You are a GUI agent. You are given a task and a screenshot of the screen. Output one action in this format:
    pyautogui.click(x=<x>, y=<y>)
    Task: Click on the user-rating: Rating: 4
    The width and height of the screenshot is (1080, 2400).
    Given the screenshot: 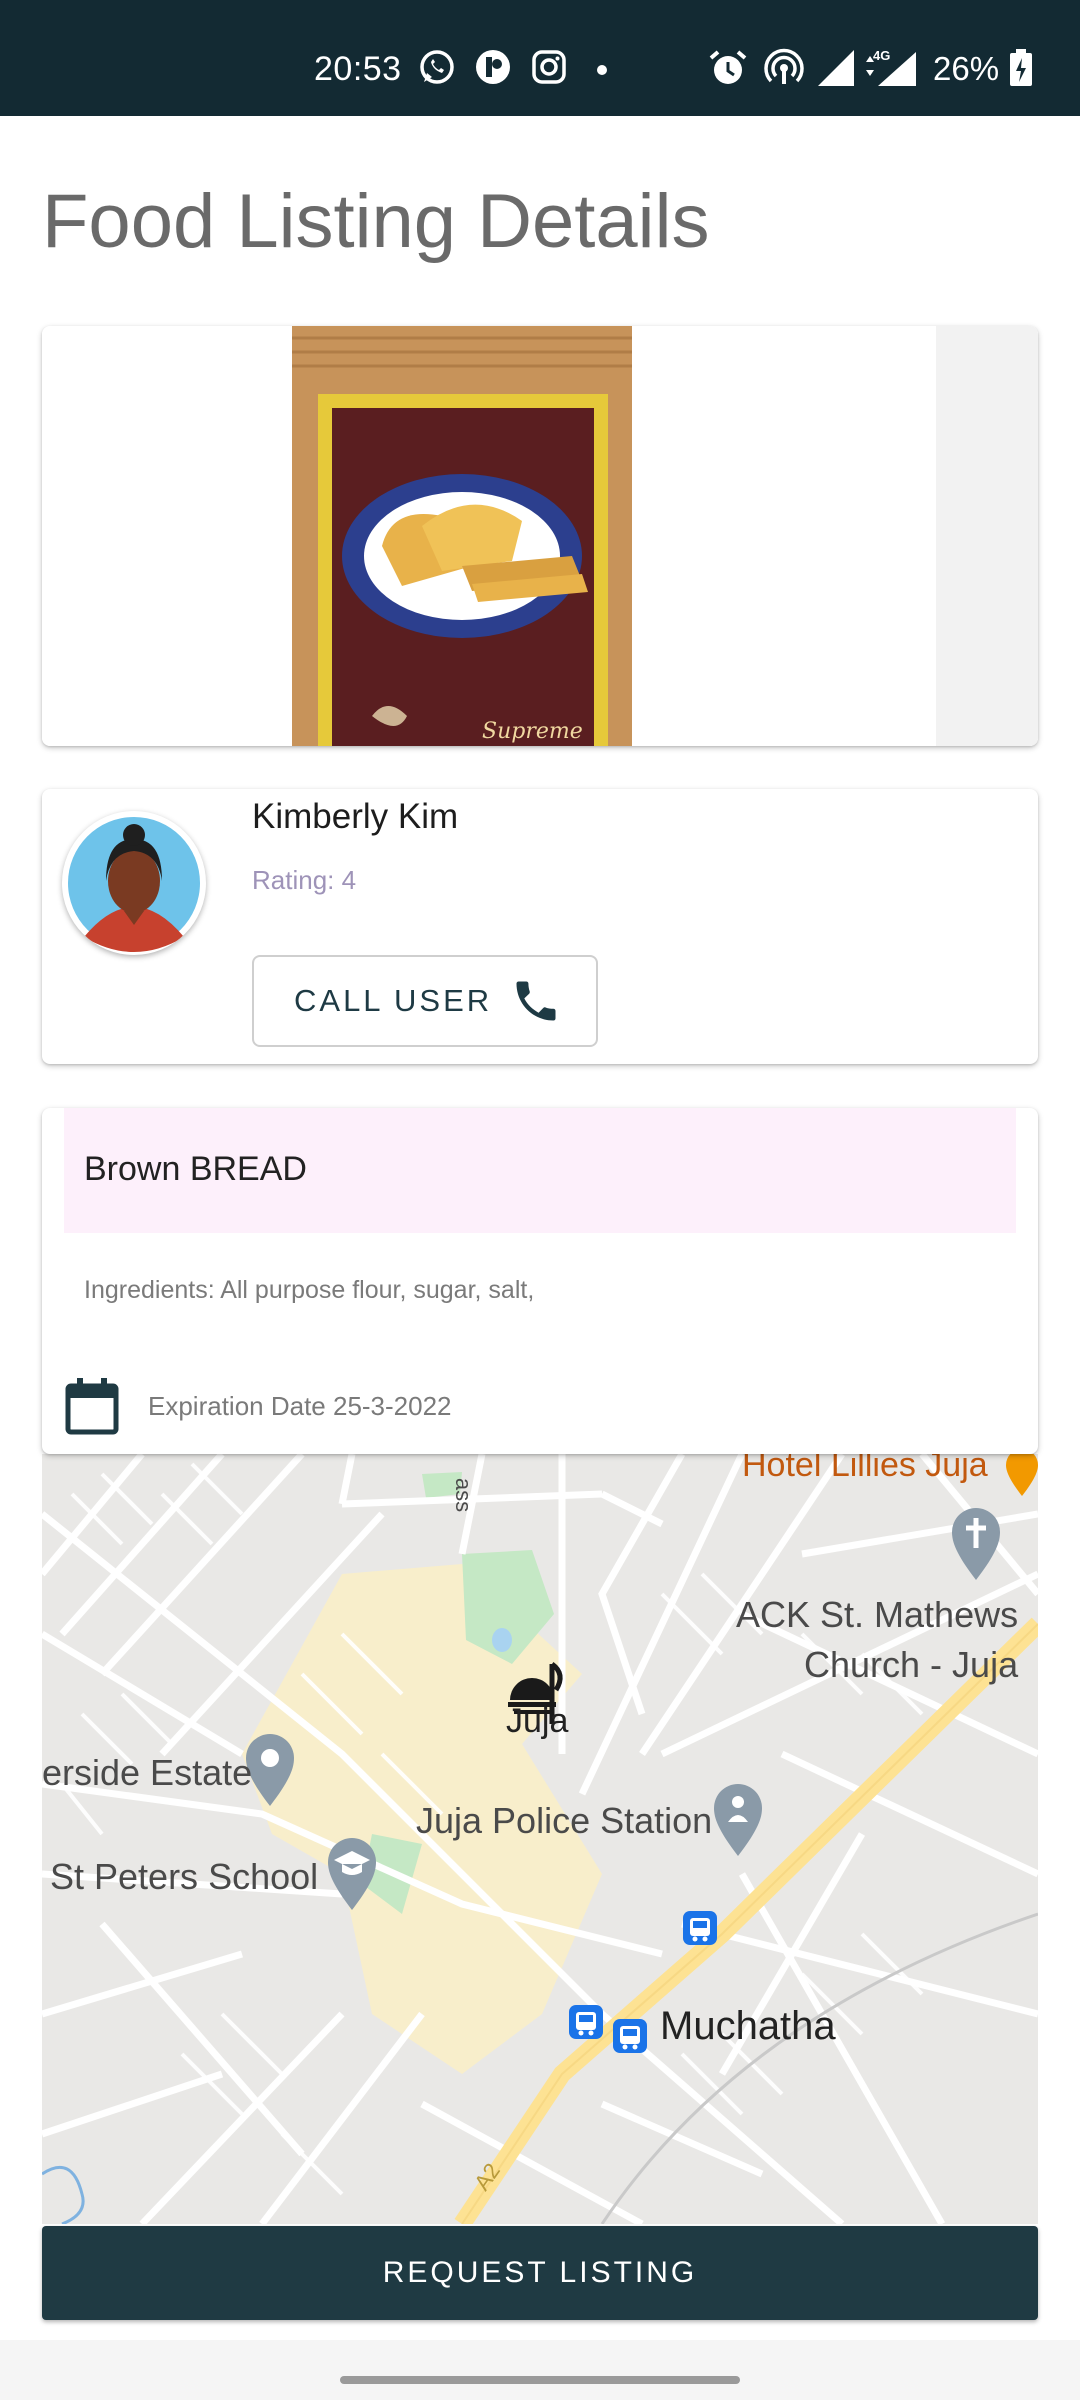 What is the action you would take?
    pyautogui.click(x=304, y=880)
    